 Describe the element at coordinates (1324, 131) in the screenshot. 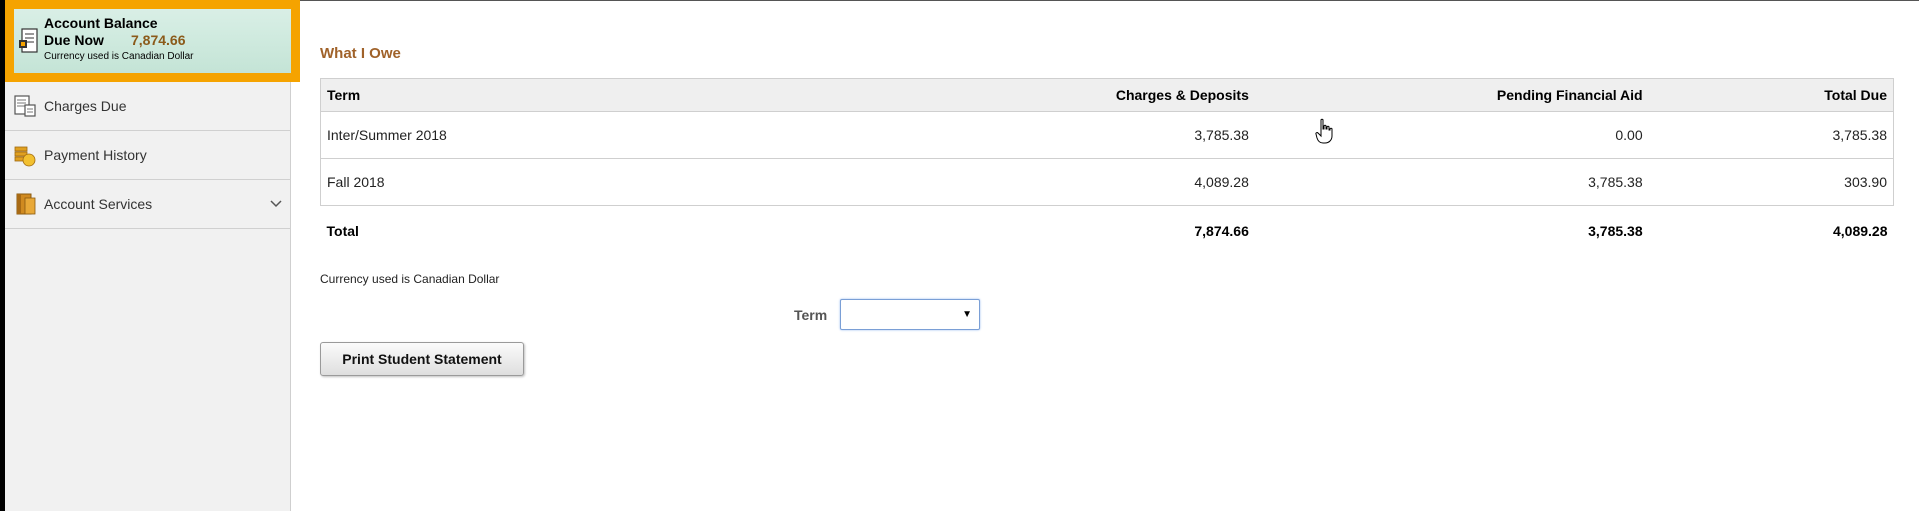

I see `hand-cursor-icon` at that location.